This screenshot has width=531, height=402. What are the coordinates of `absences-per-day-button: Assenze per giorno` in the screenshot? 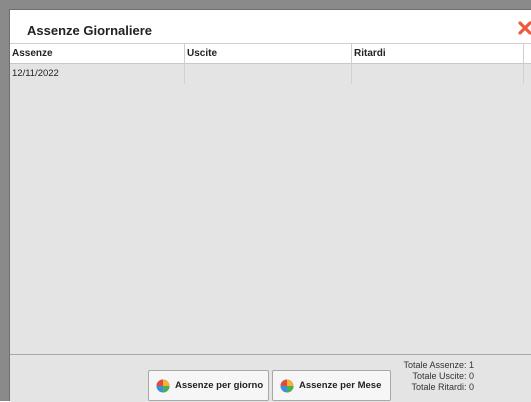 It's located at (208, 385).